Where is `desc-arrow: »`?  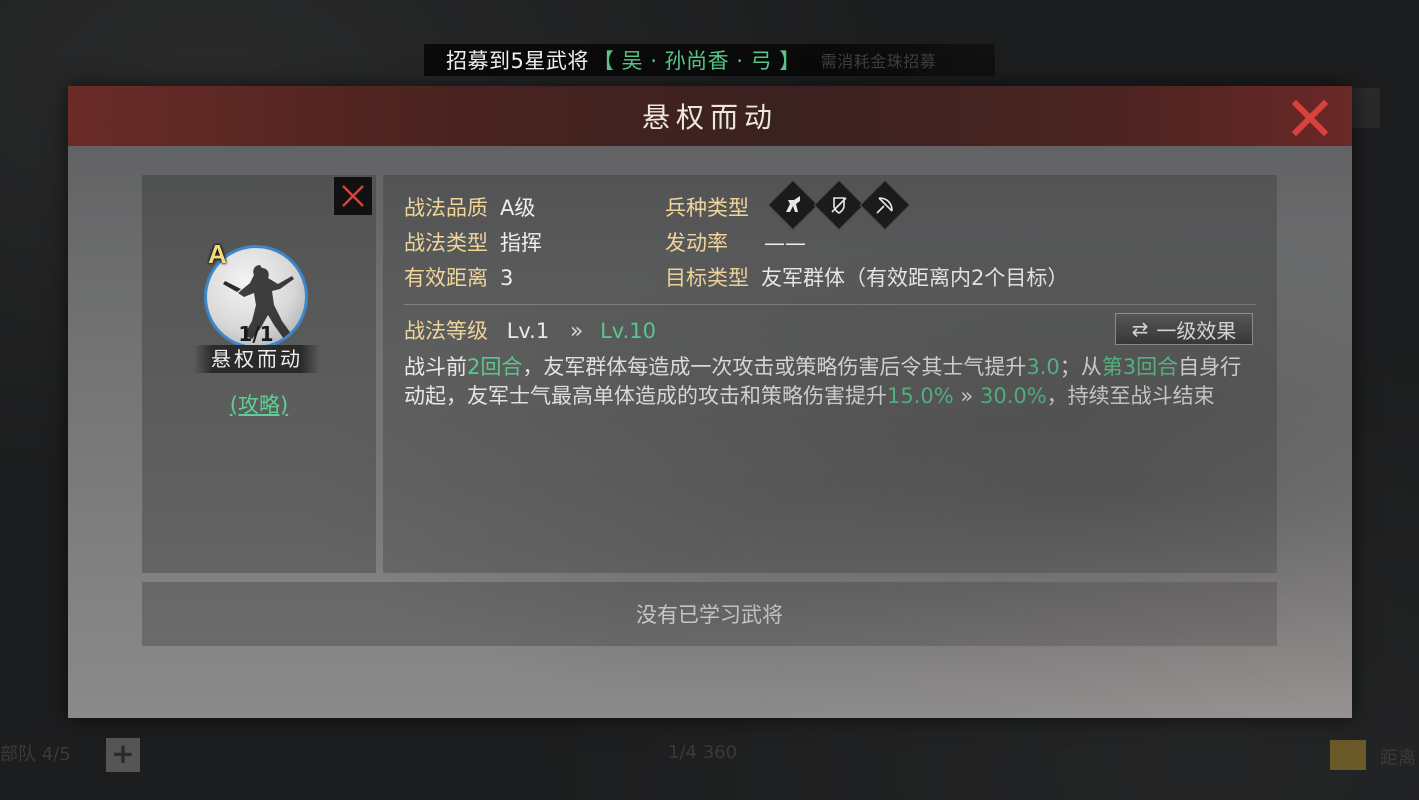
desc-arrow: » is located at coordinates (967, 396).